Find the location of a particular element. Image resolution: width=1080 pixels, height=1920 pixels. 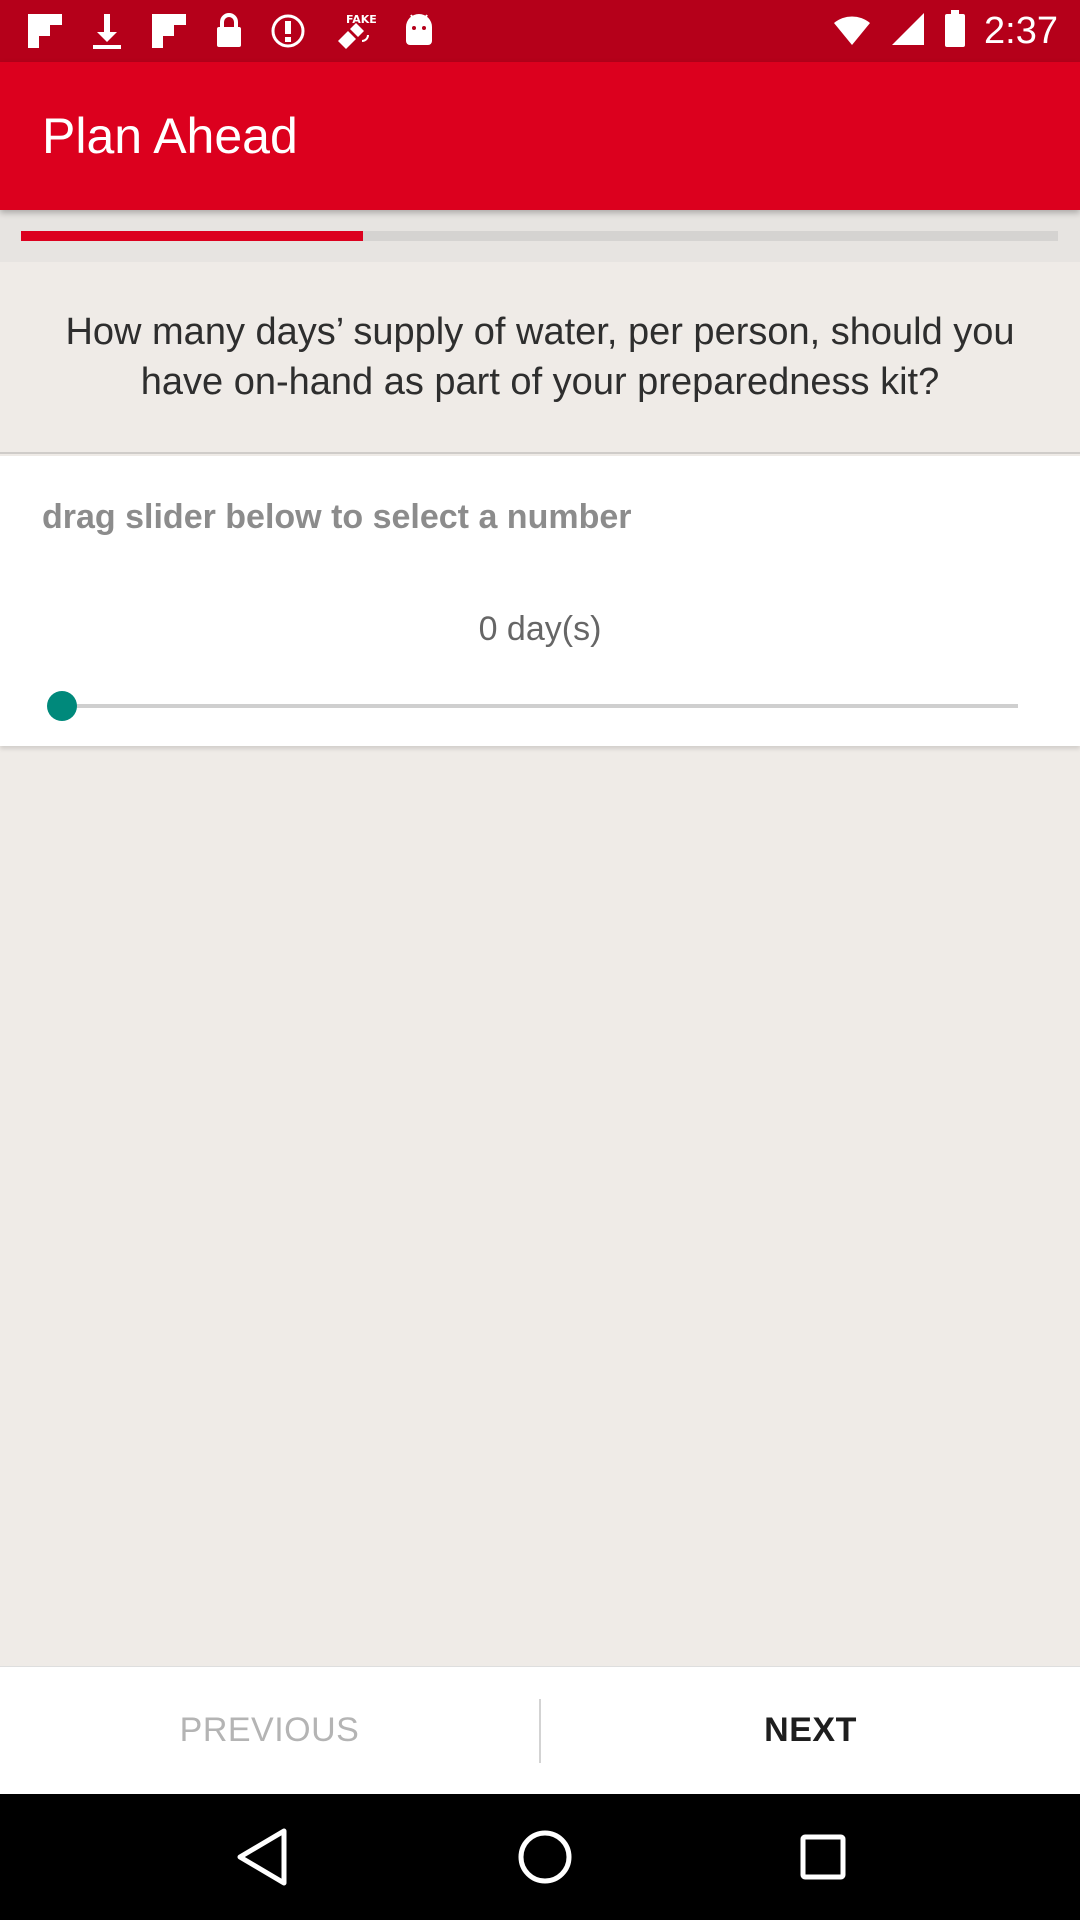

android-icon is located at coordinates (419, 31).